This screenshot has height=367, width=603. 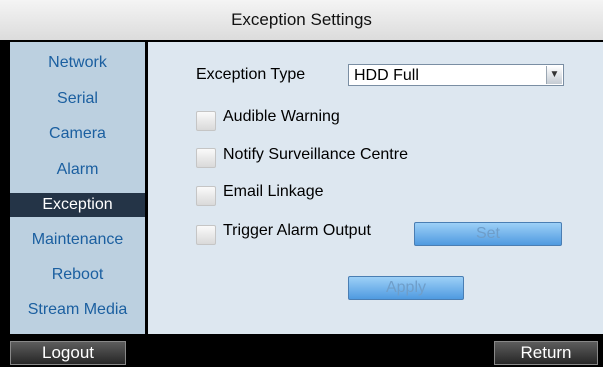 What do you see at coordinates (273, 191) in the screenshot?
I see `email-linkage-label: Email Linkage` at bounding box center [273, 191].